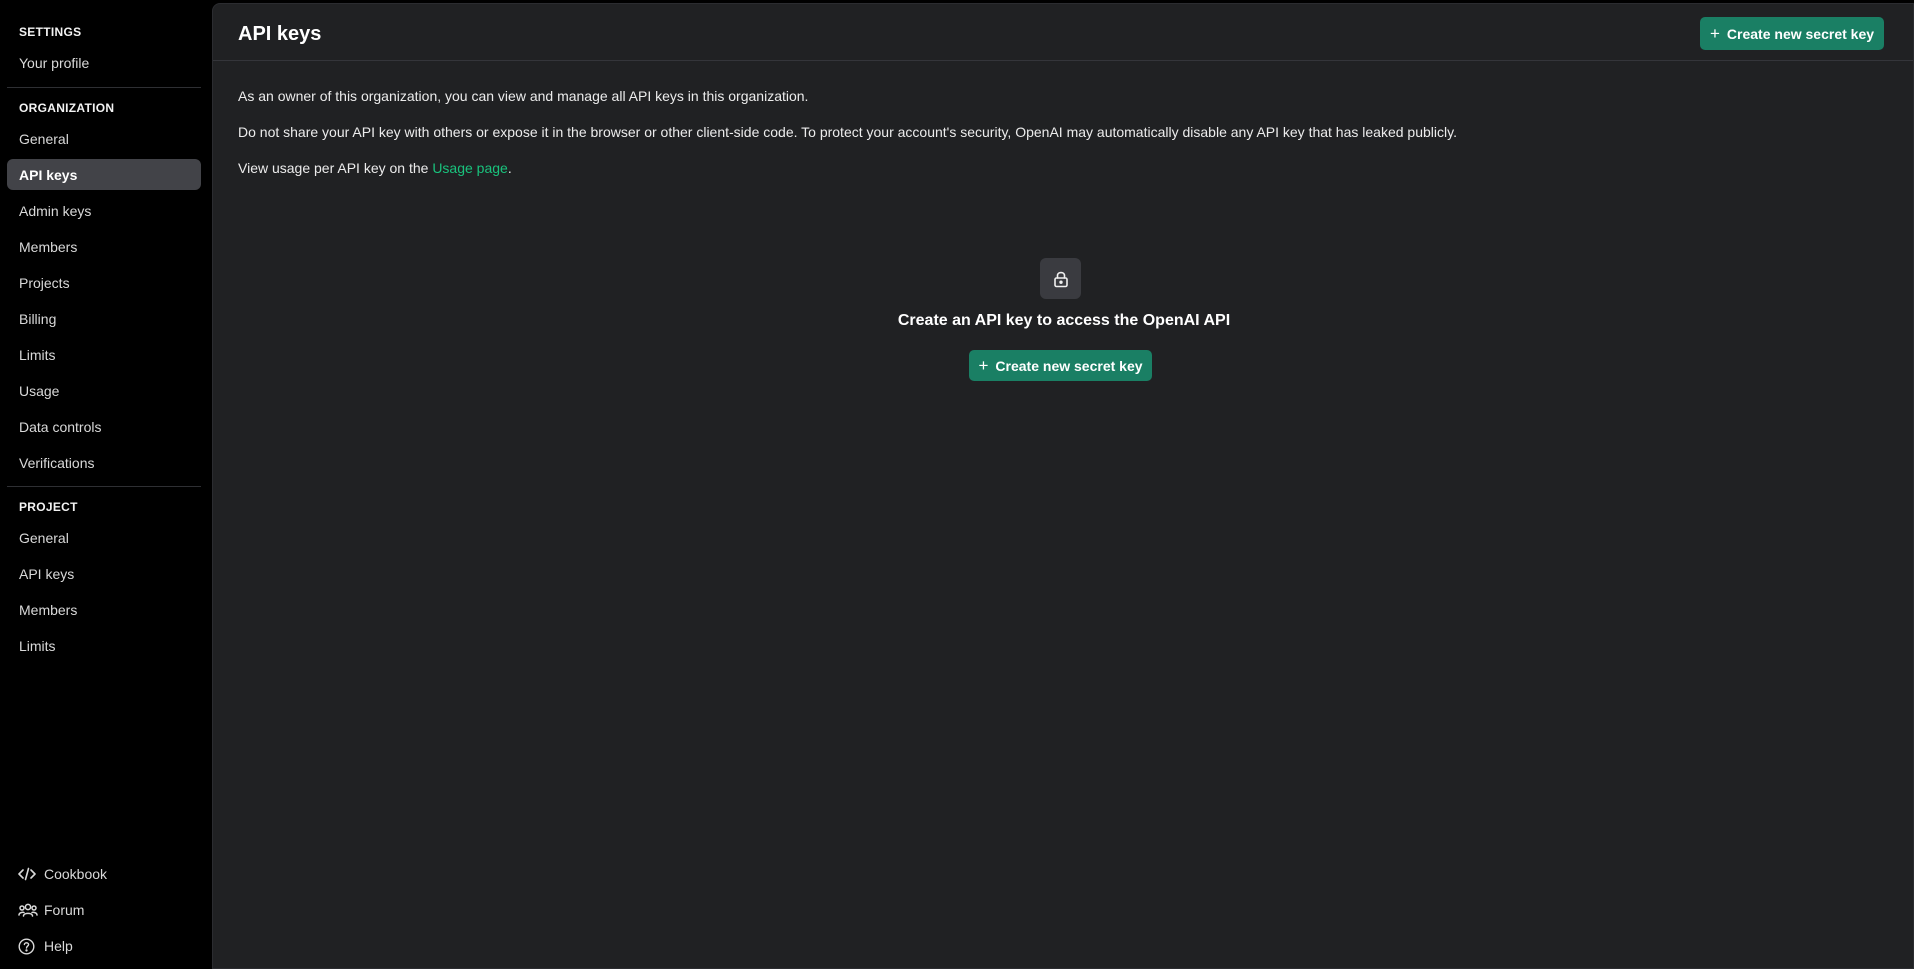  Describe the element at coordinates (64, 910) in the screenshot. I see `forum-label: Forum` at that location.